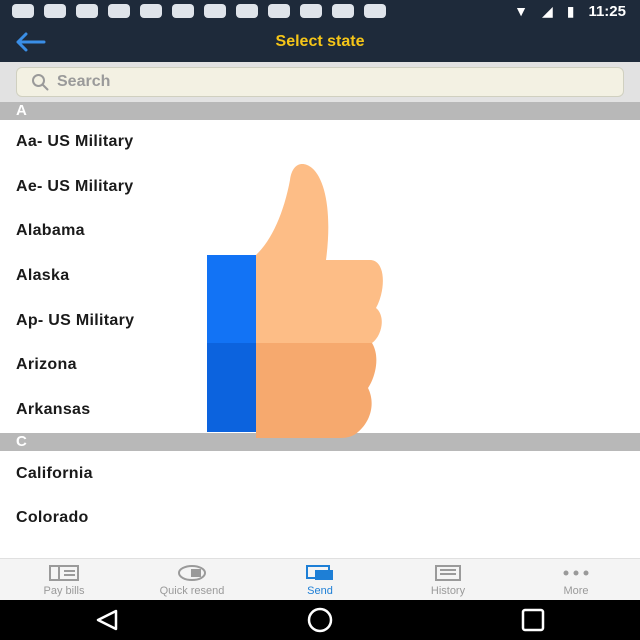 The height and width of the screenshot is (640, 640). I want to click on state-item: Colorado, so click(320, 518).